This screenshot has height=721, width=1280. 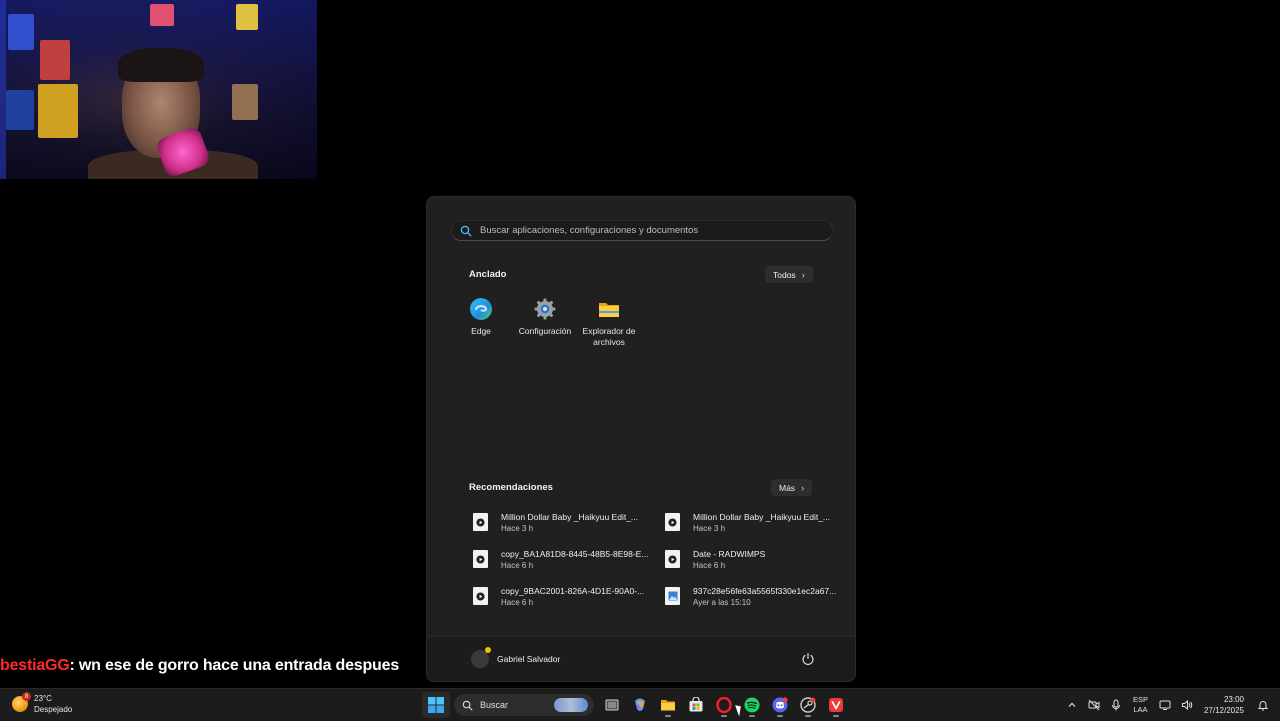 What do you see at coordinates (780, 705) in the screenshot?
I see `discord-button` at bounding box center [780, 705].